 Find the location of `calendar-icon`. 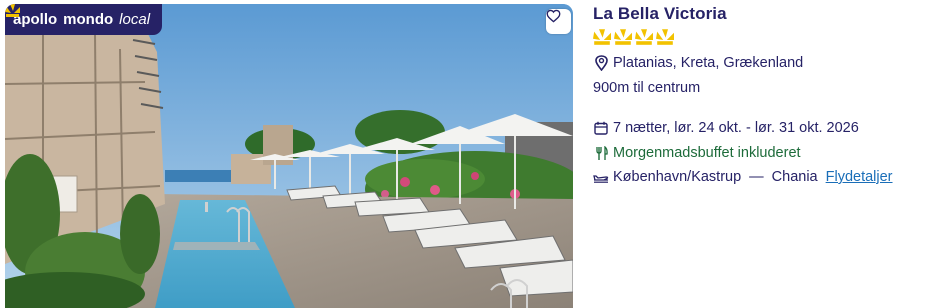

calendar-icon is located at coordinates (601, 128).